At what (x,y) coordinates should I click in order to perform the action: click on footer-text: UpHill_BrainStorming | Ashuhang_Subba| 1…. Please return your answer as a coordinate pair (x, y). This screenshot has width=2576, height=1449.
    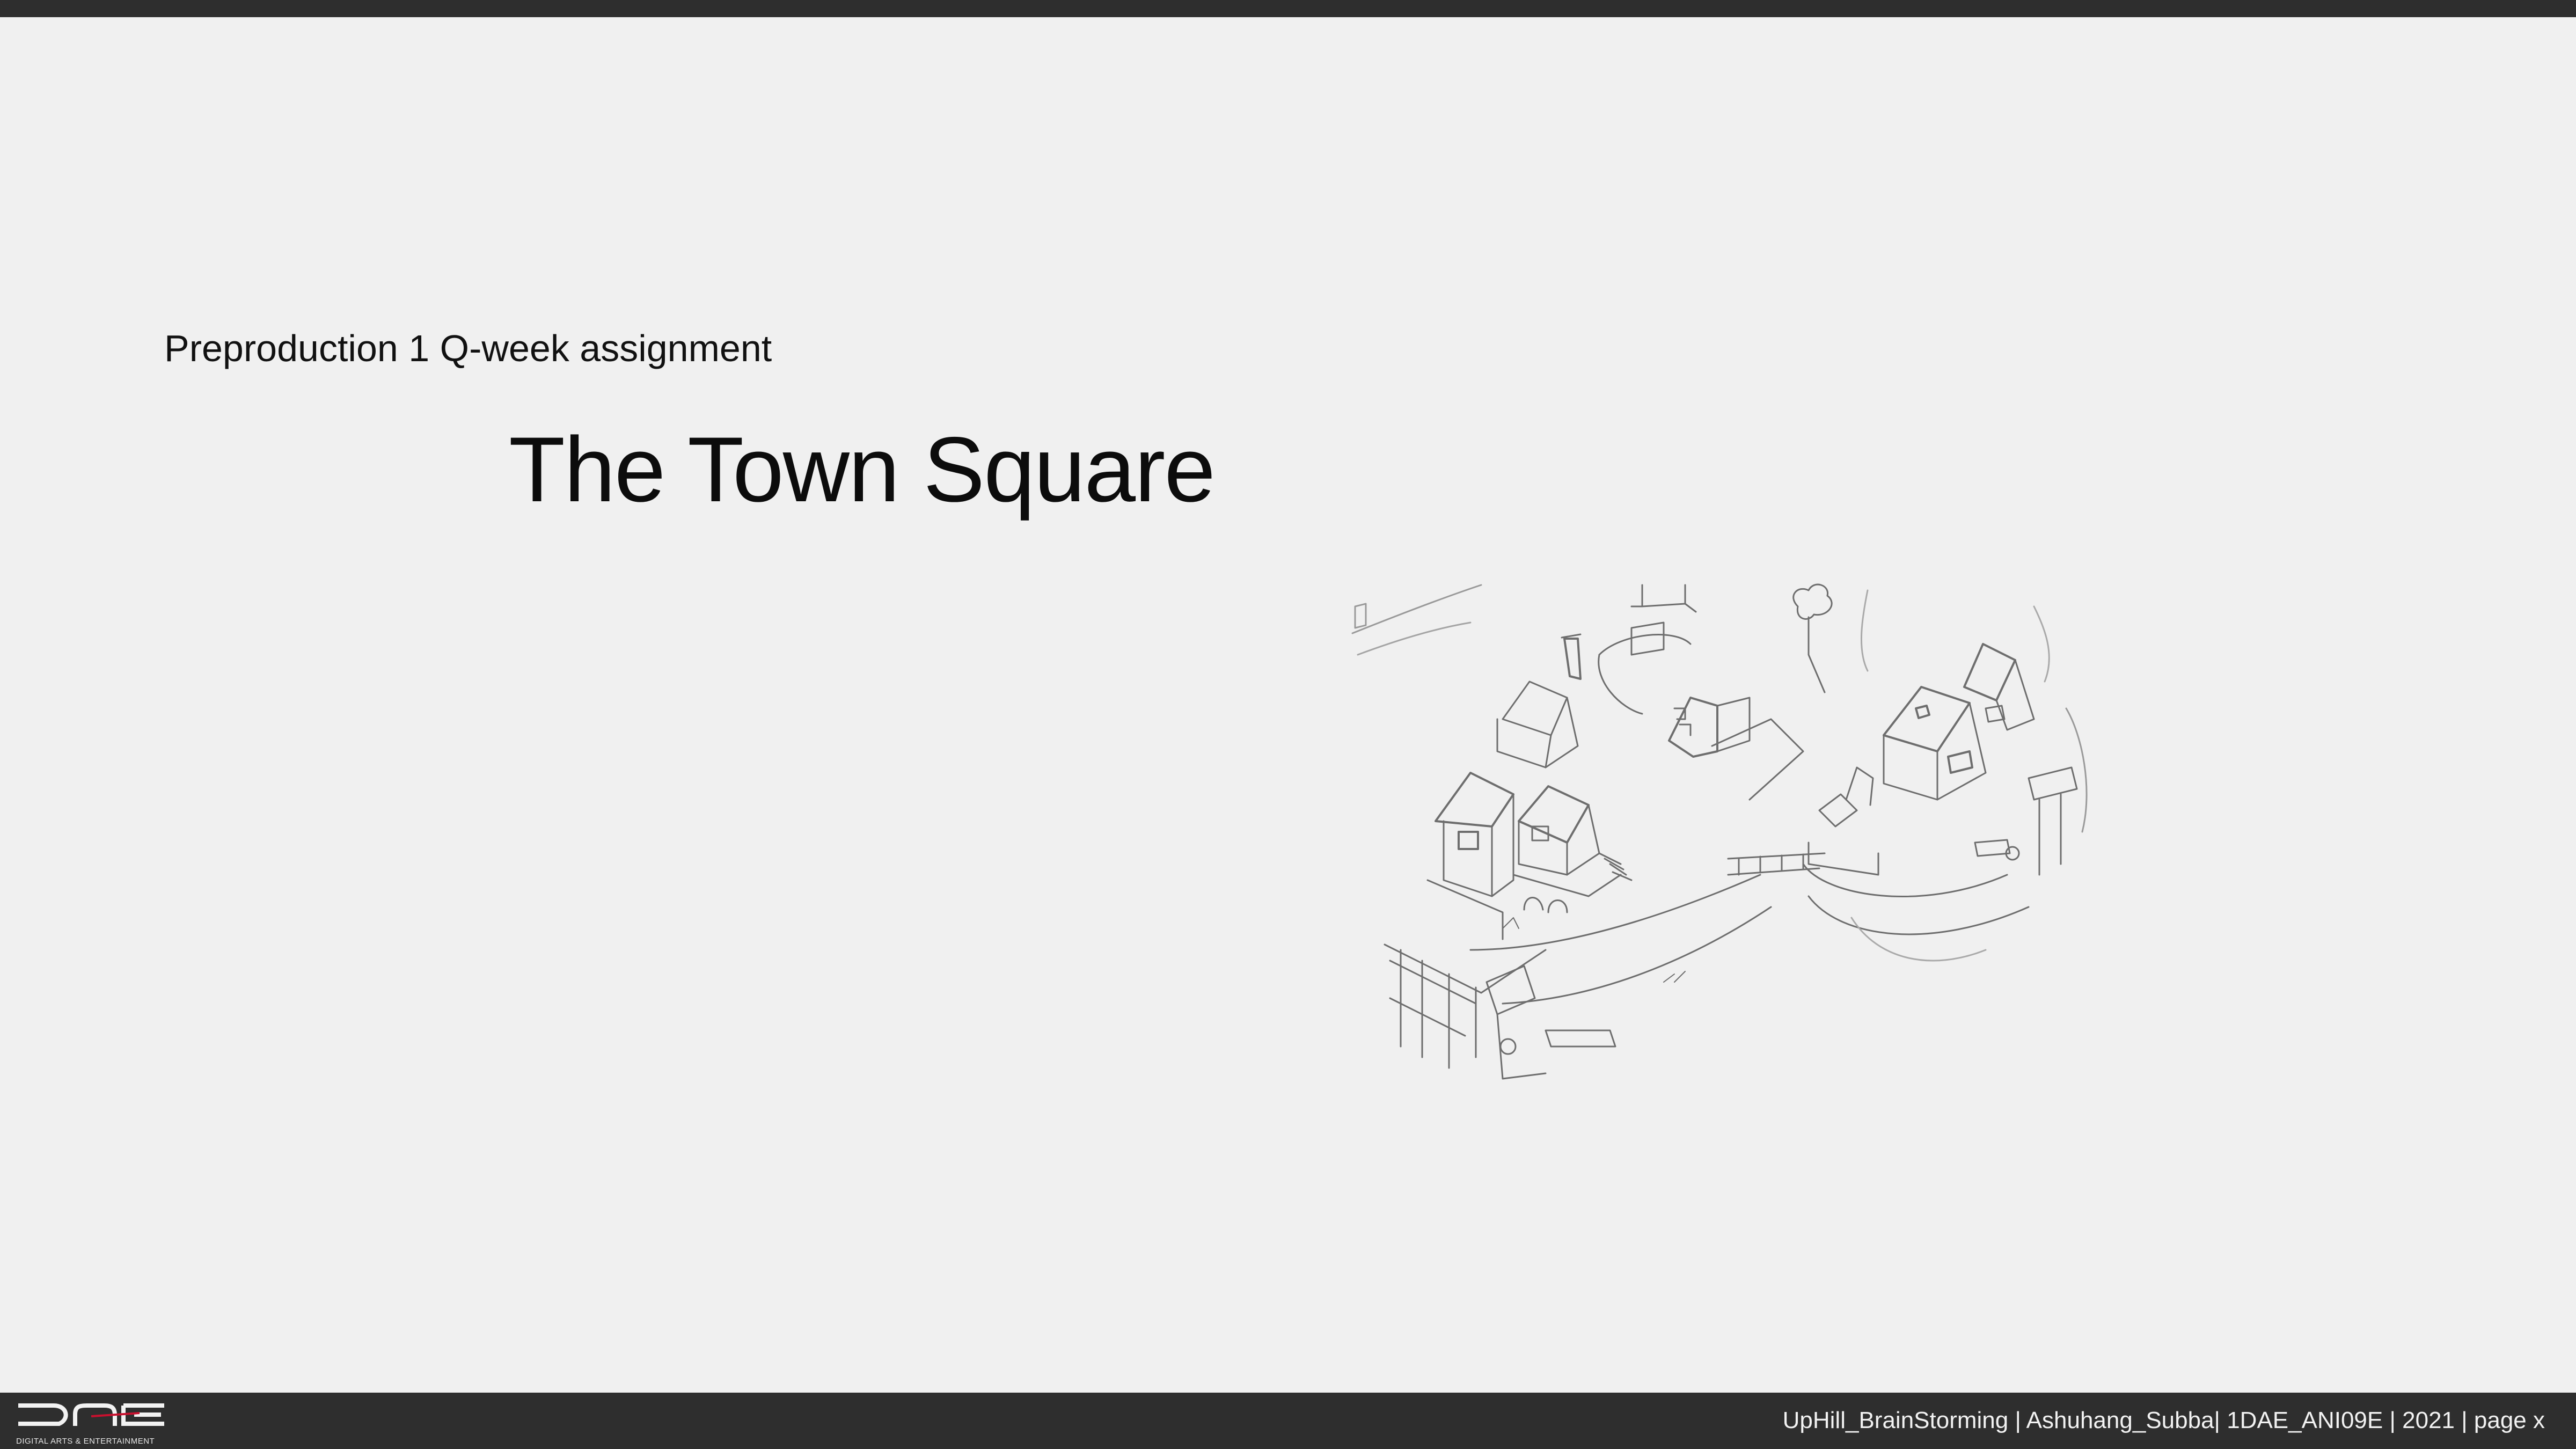
    Looking at the image, I should click on (2163, 1420).